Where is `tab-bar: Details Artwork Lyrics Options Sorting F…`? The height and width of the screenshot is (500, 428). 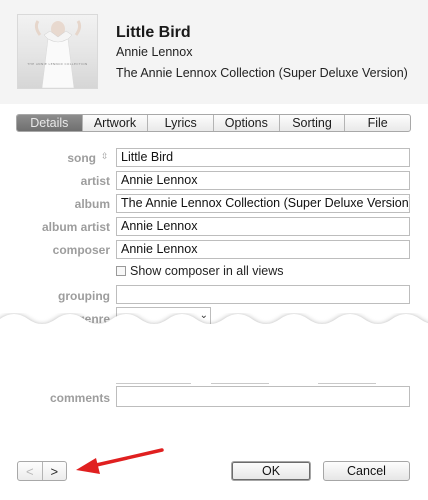
tab-bar: Details Artwork Lyrics Options Sorting F… is located at coordinates (213, 123).